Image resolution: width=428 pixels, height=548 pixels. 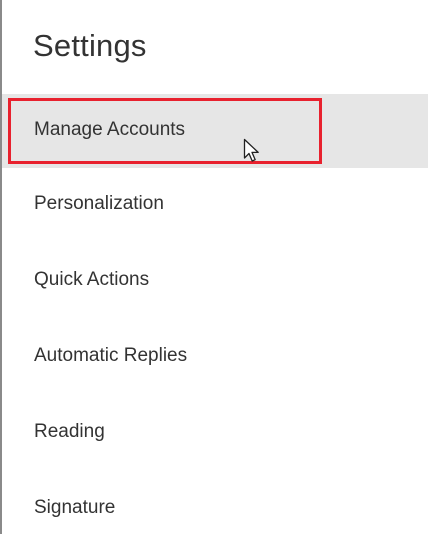 What do you see at coordinates (251, 150) in the screenshot?
I see `mouse-pointer-icon` at bounding box center [251, 150].